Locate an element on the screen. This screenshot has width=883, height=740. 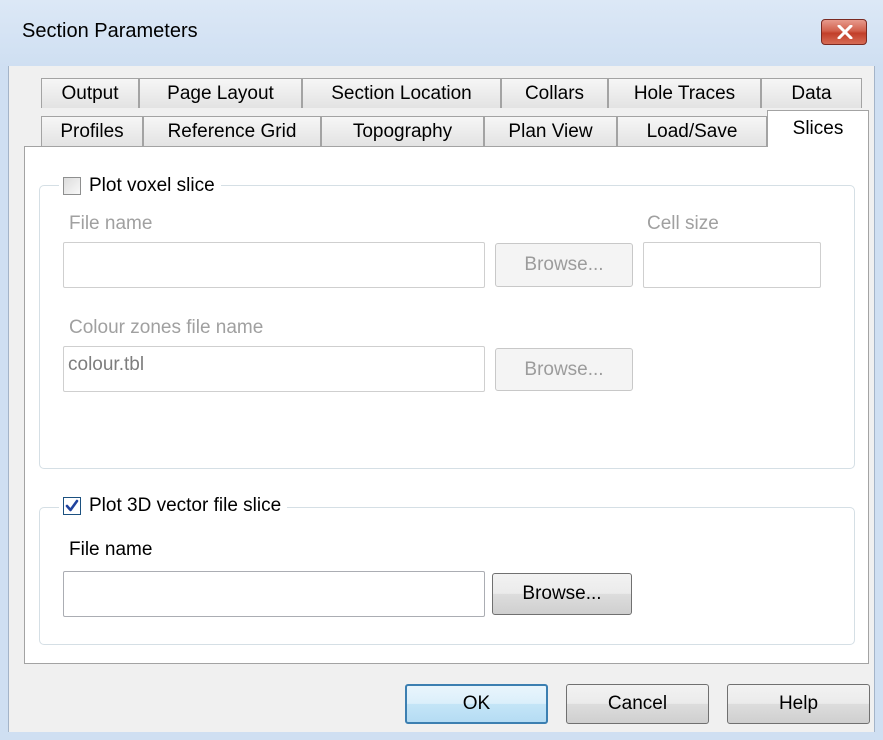
checkmark-icon is located at coordinates (72, 505).